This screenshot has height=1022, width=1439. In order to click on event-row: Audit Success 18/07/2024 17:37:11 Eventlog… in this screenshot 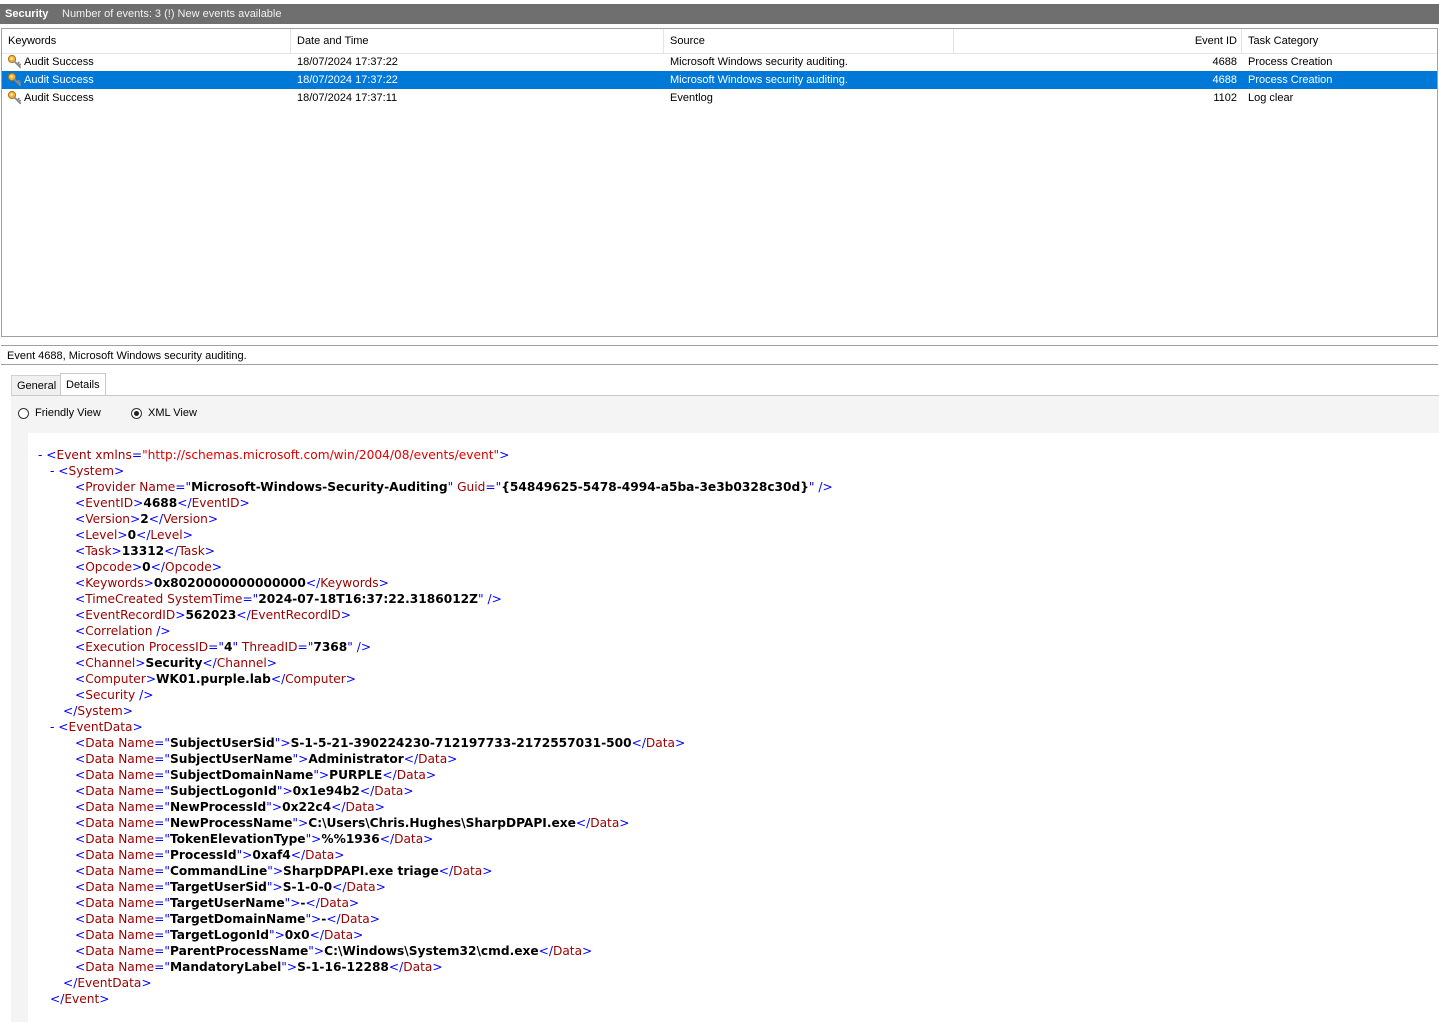, I will do `click(719, 98)`.